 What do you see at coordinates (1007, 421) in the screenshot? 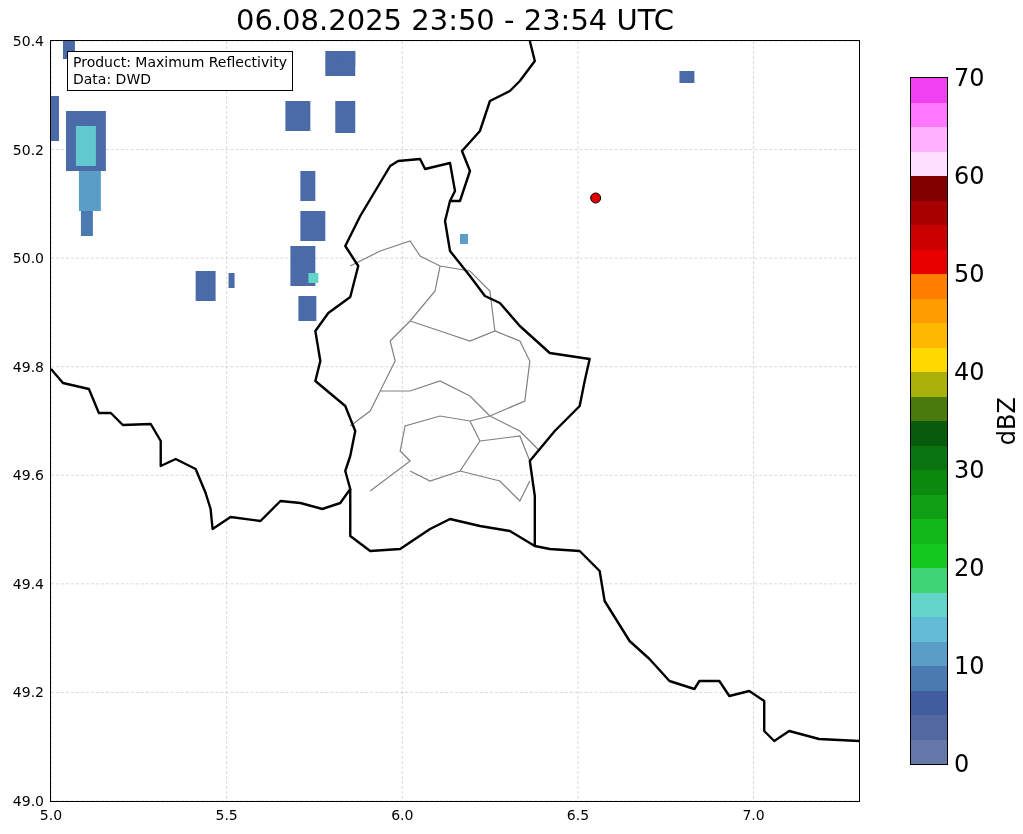
I see `colorbar-label: dBZ` at bounding box center [1007, 421].